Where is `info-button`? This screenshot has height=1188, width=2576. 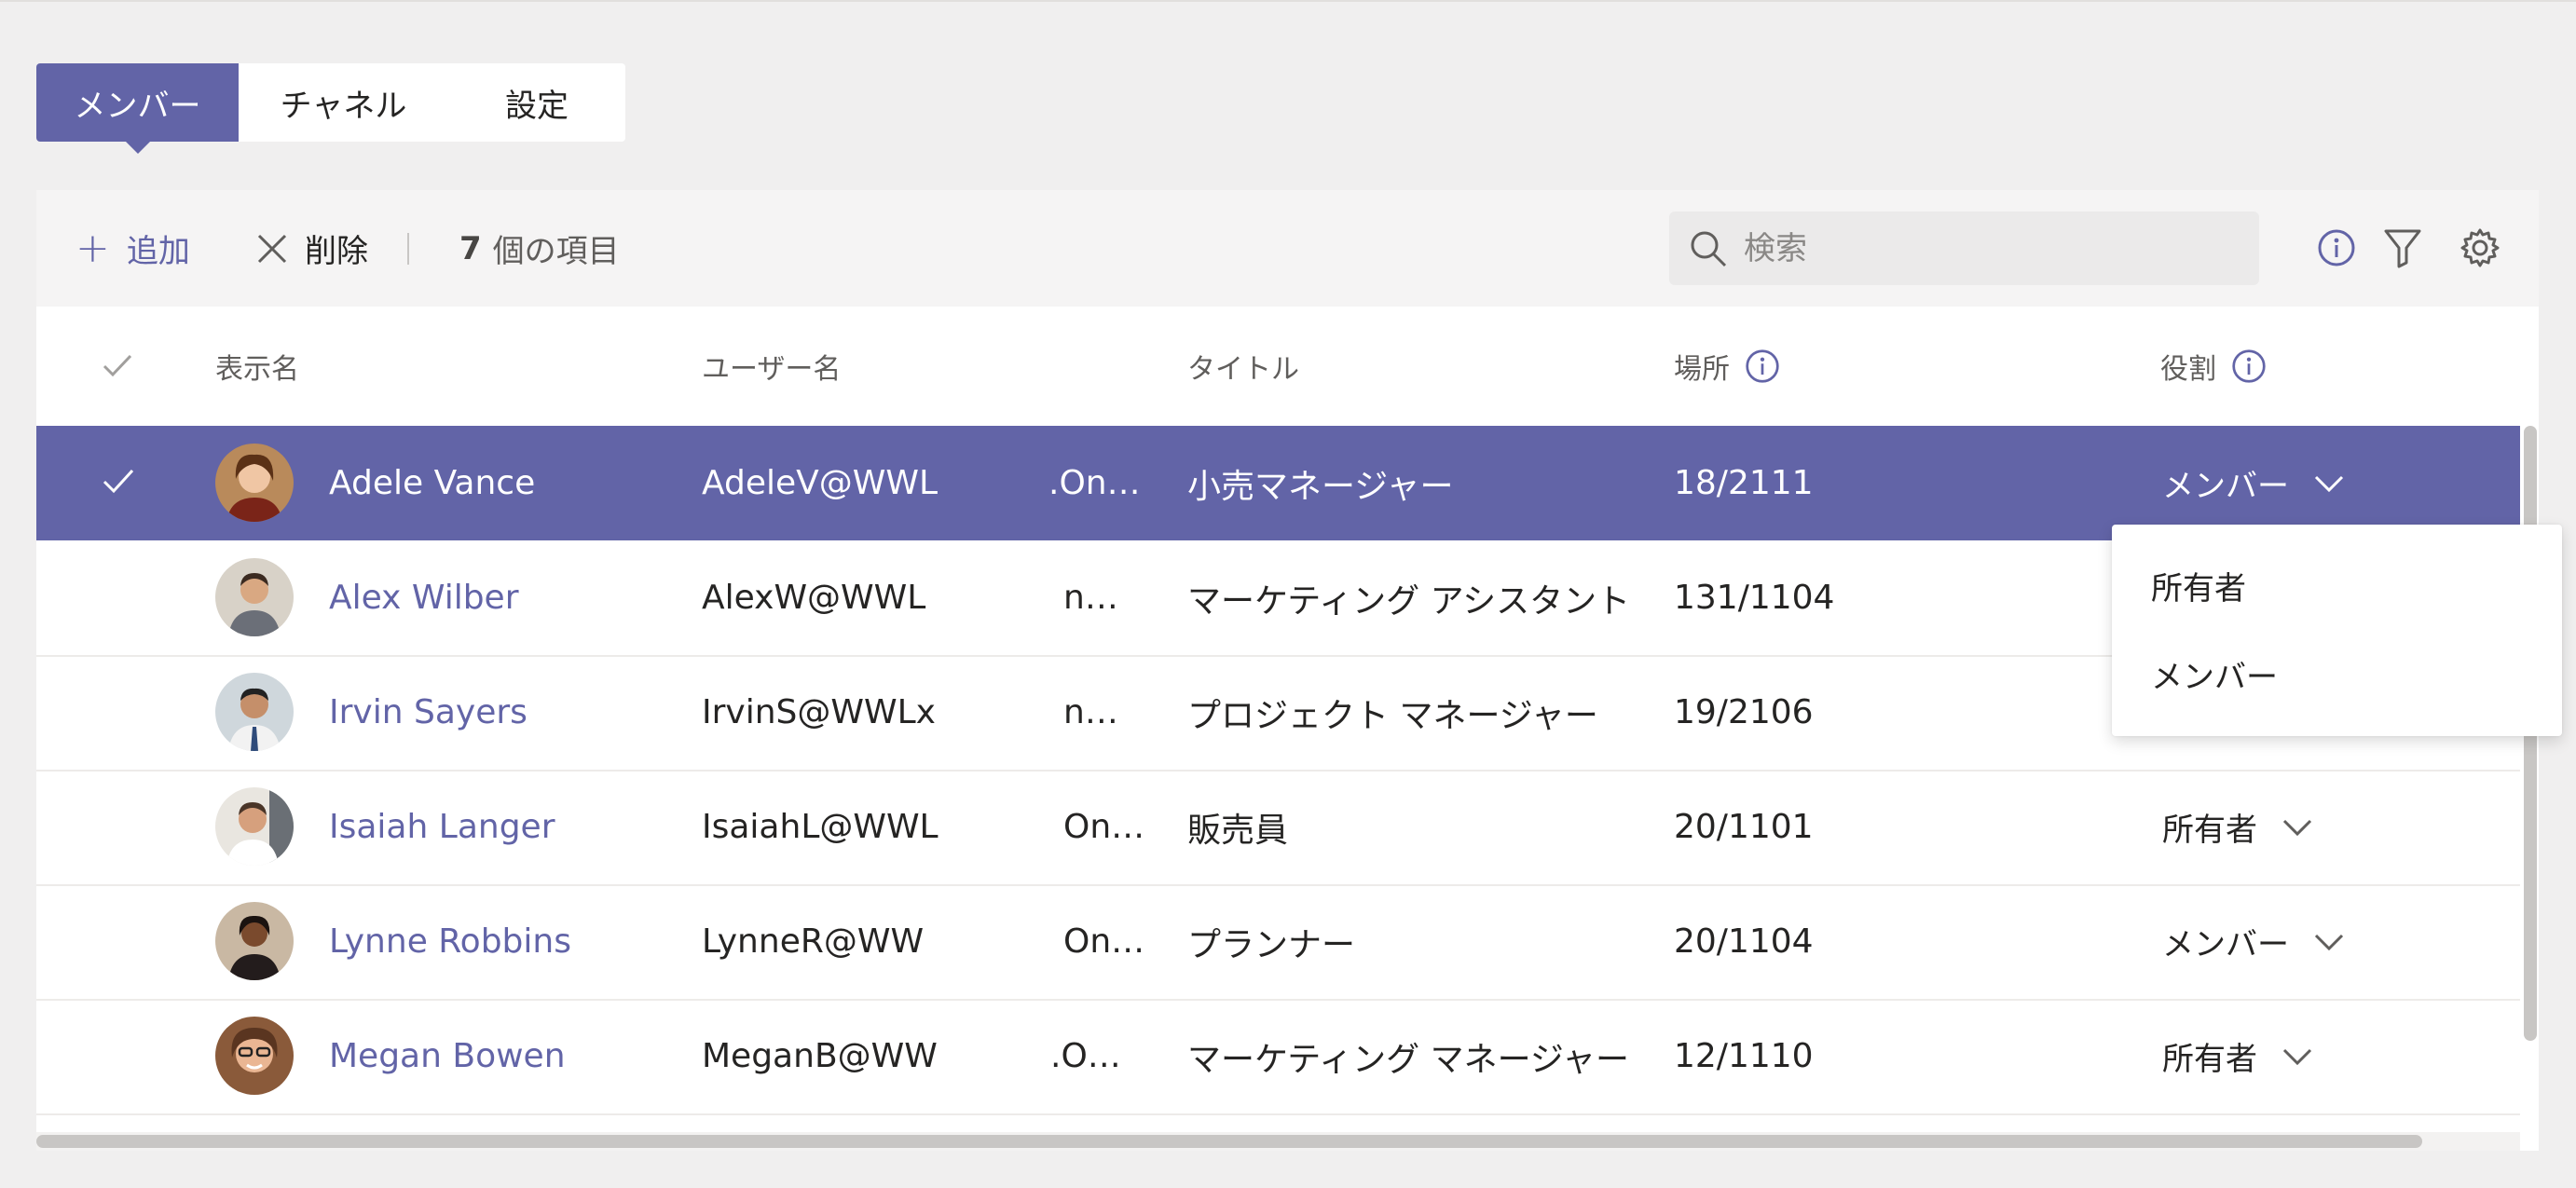 info-button is located at coordinates (2336, 247).